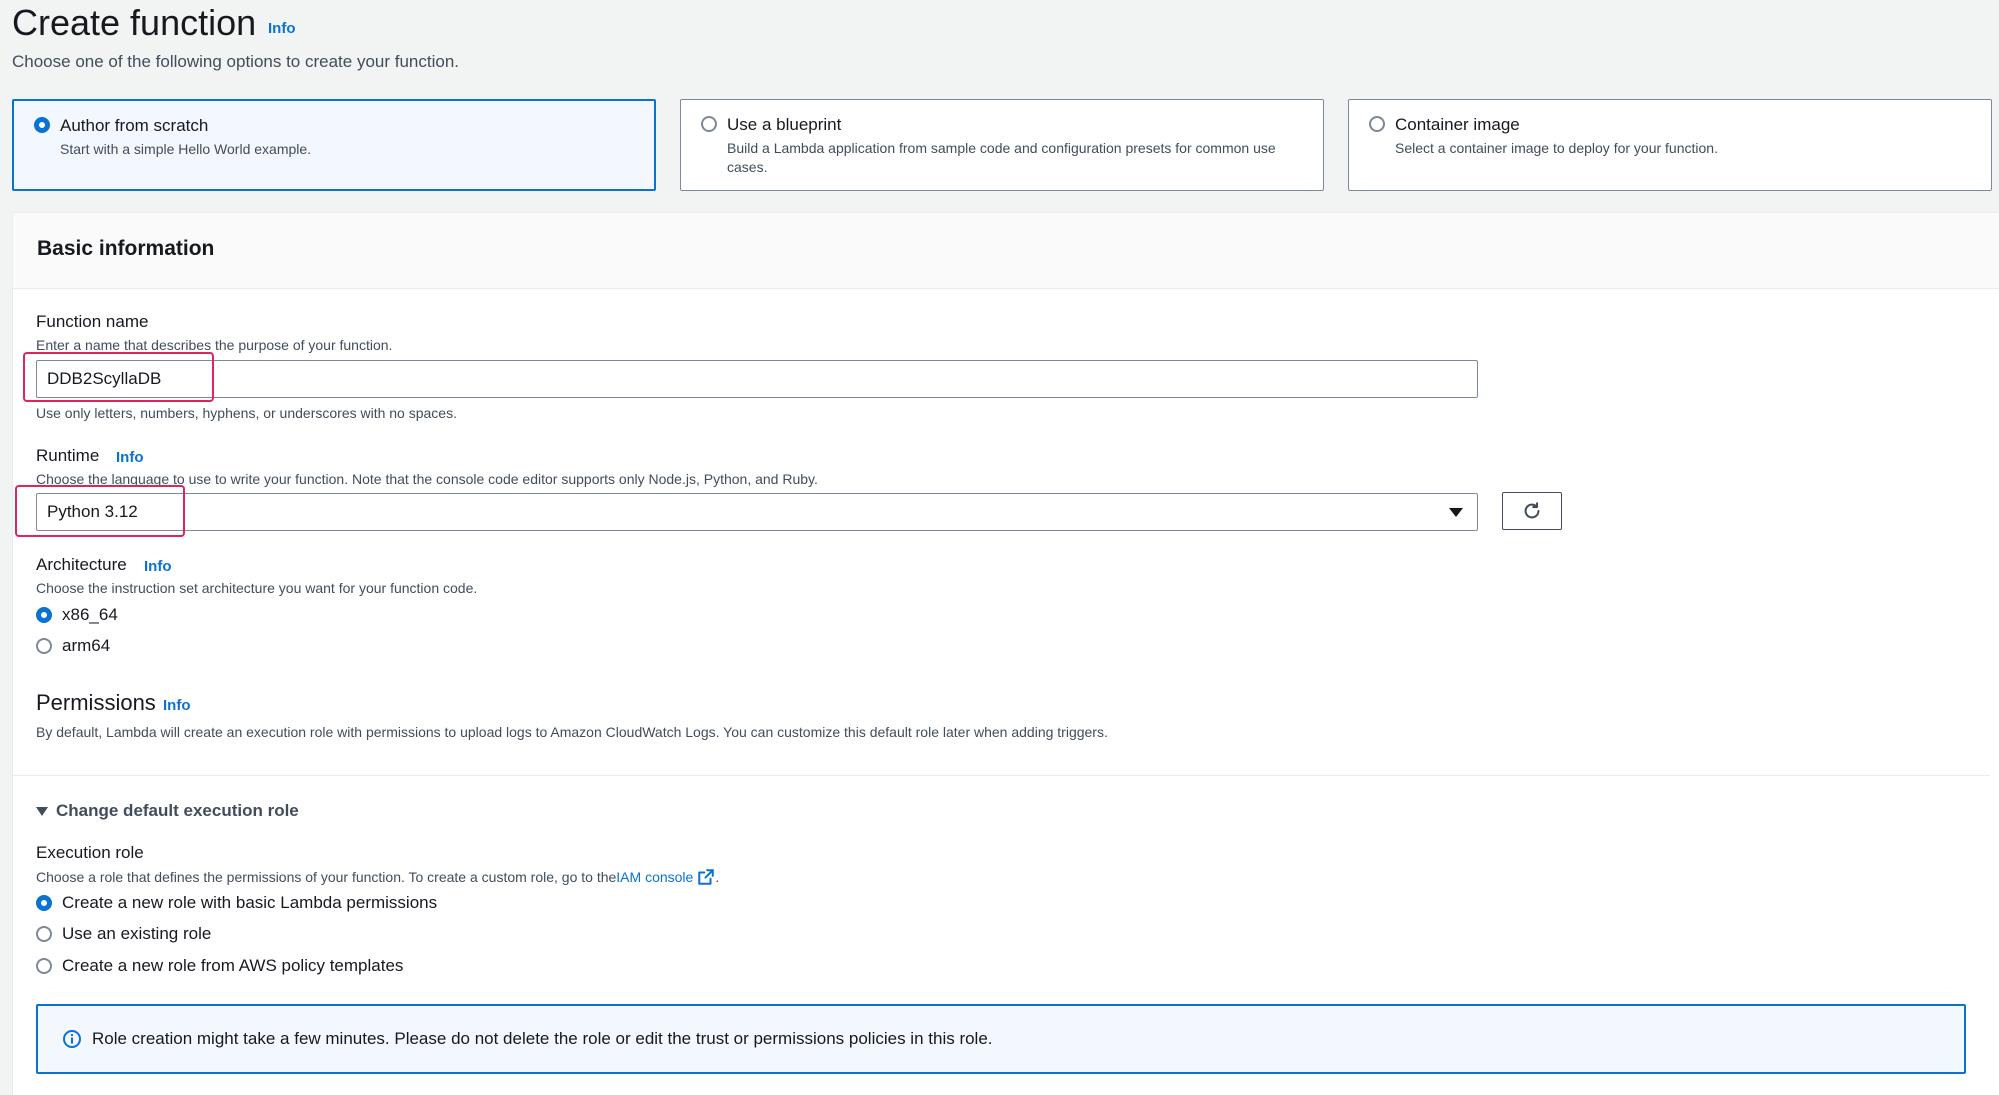 Image resolution: width=1999 pixels, height=1095 pixels. I want to click on change-execution-role-expander: Change default execution role, so click(167, 811).